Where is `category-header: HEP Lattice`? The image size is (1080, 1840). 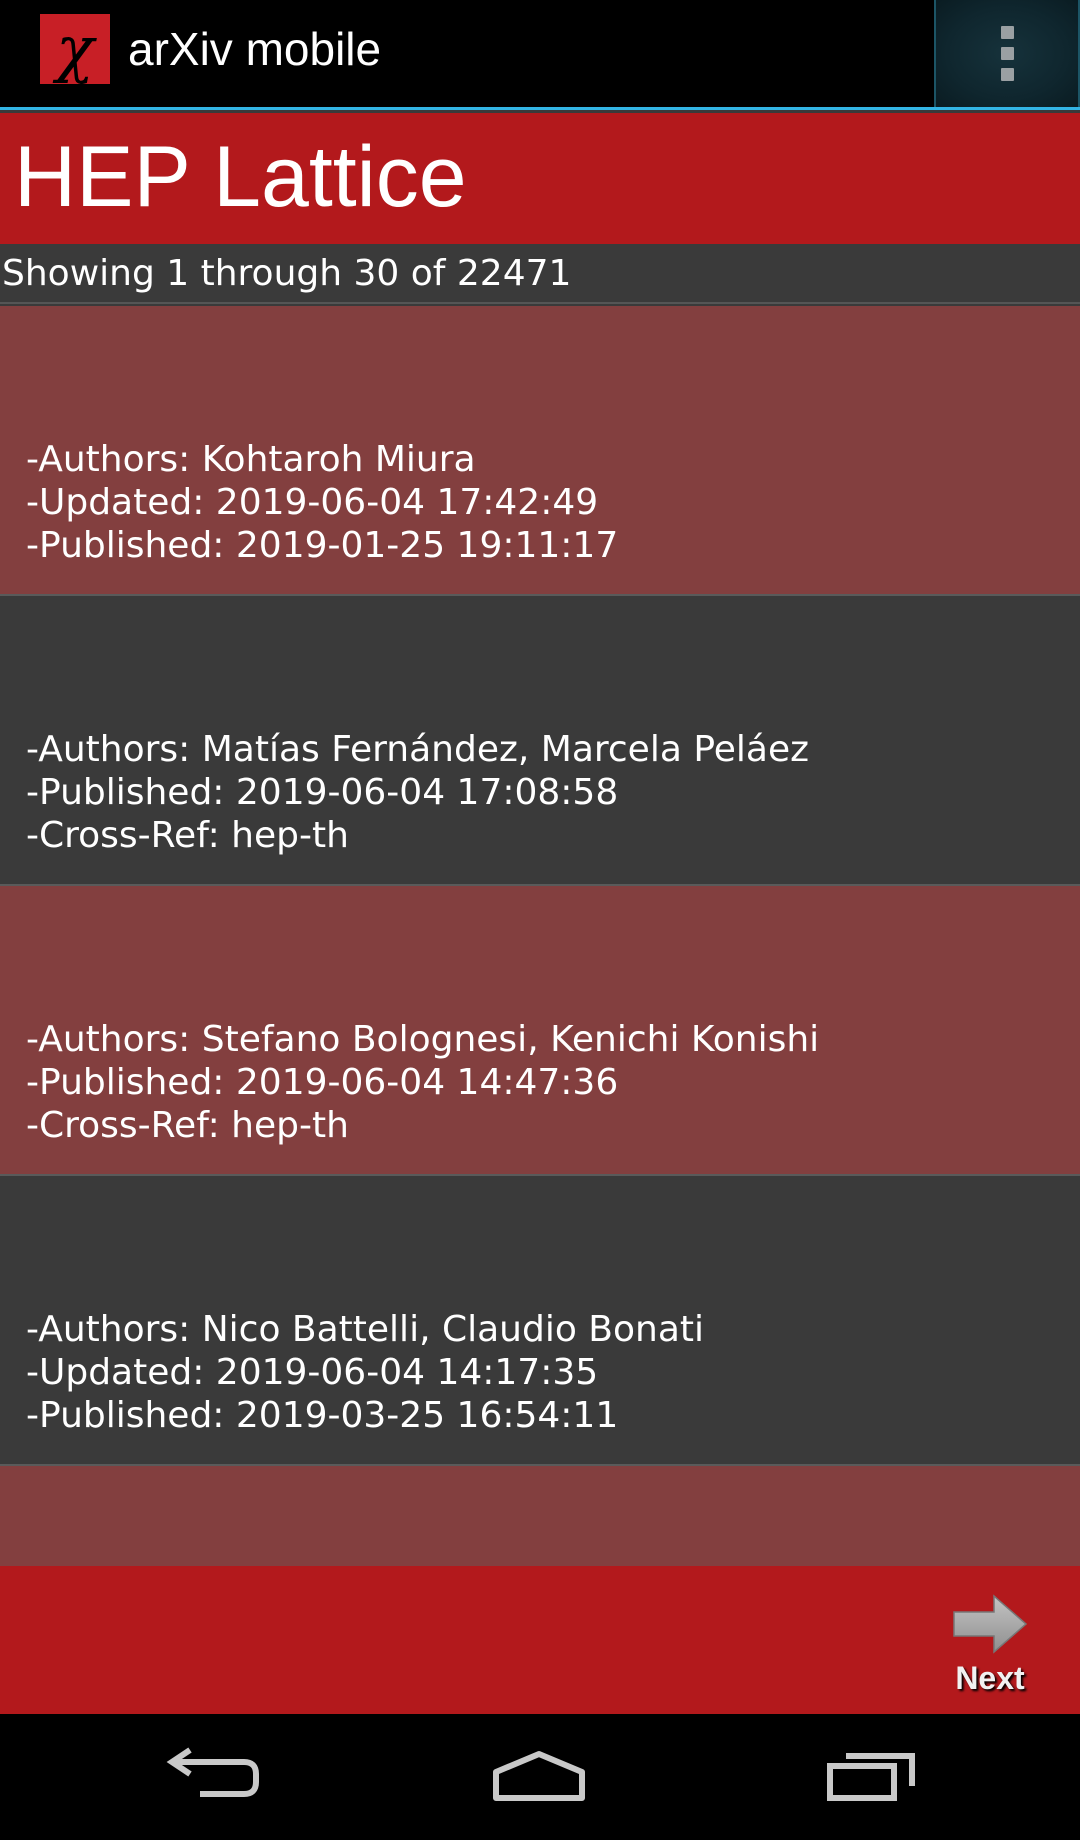
category-header: HEP Lattice is located at coordinates (540, 178).